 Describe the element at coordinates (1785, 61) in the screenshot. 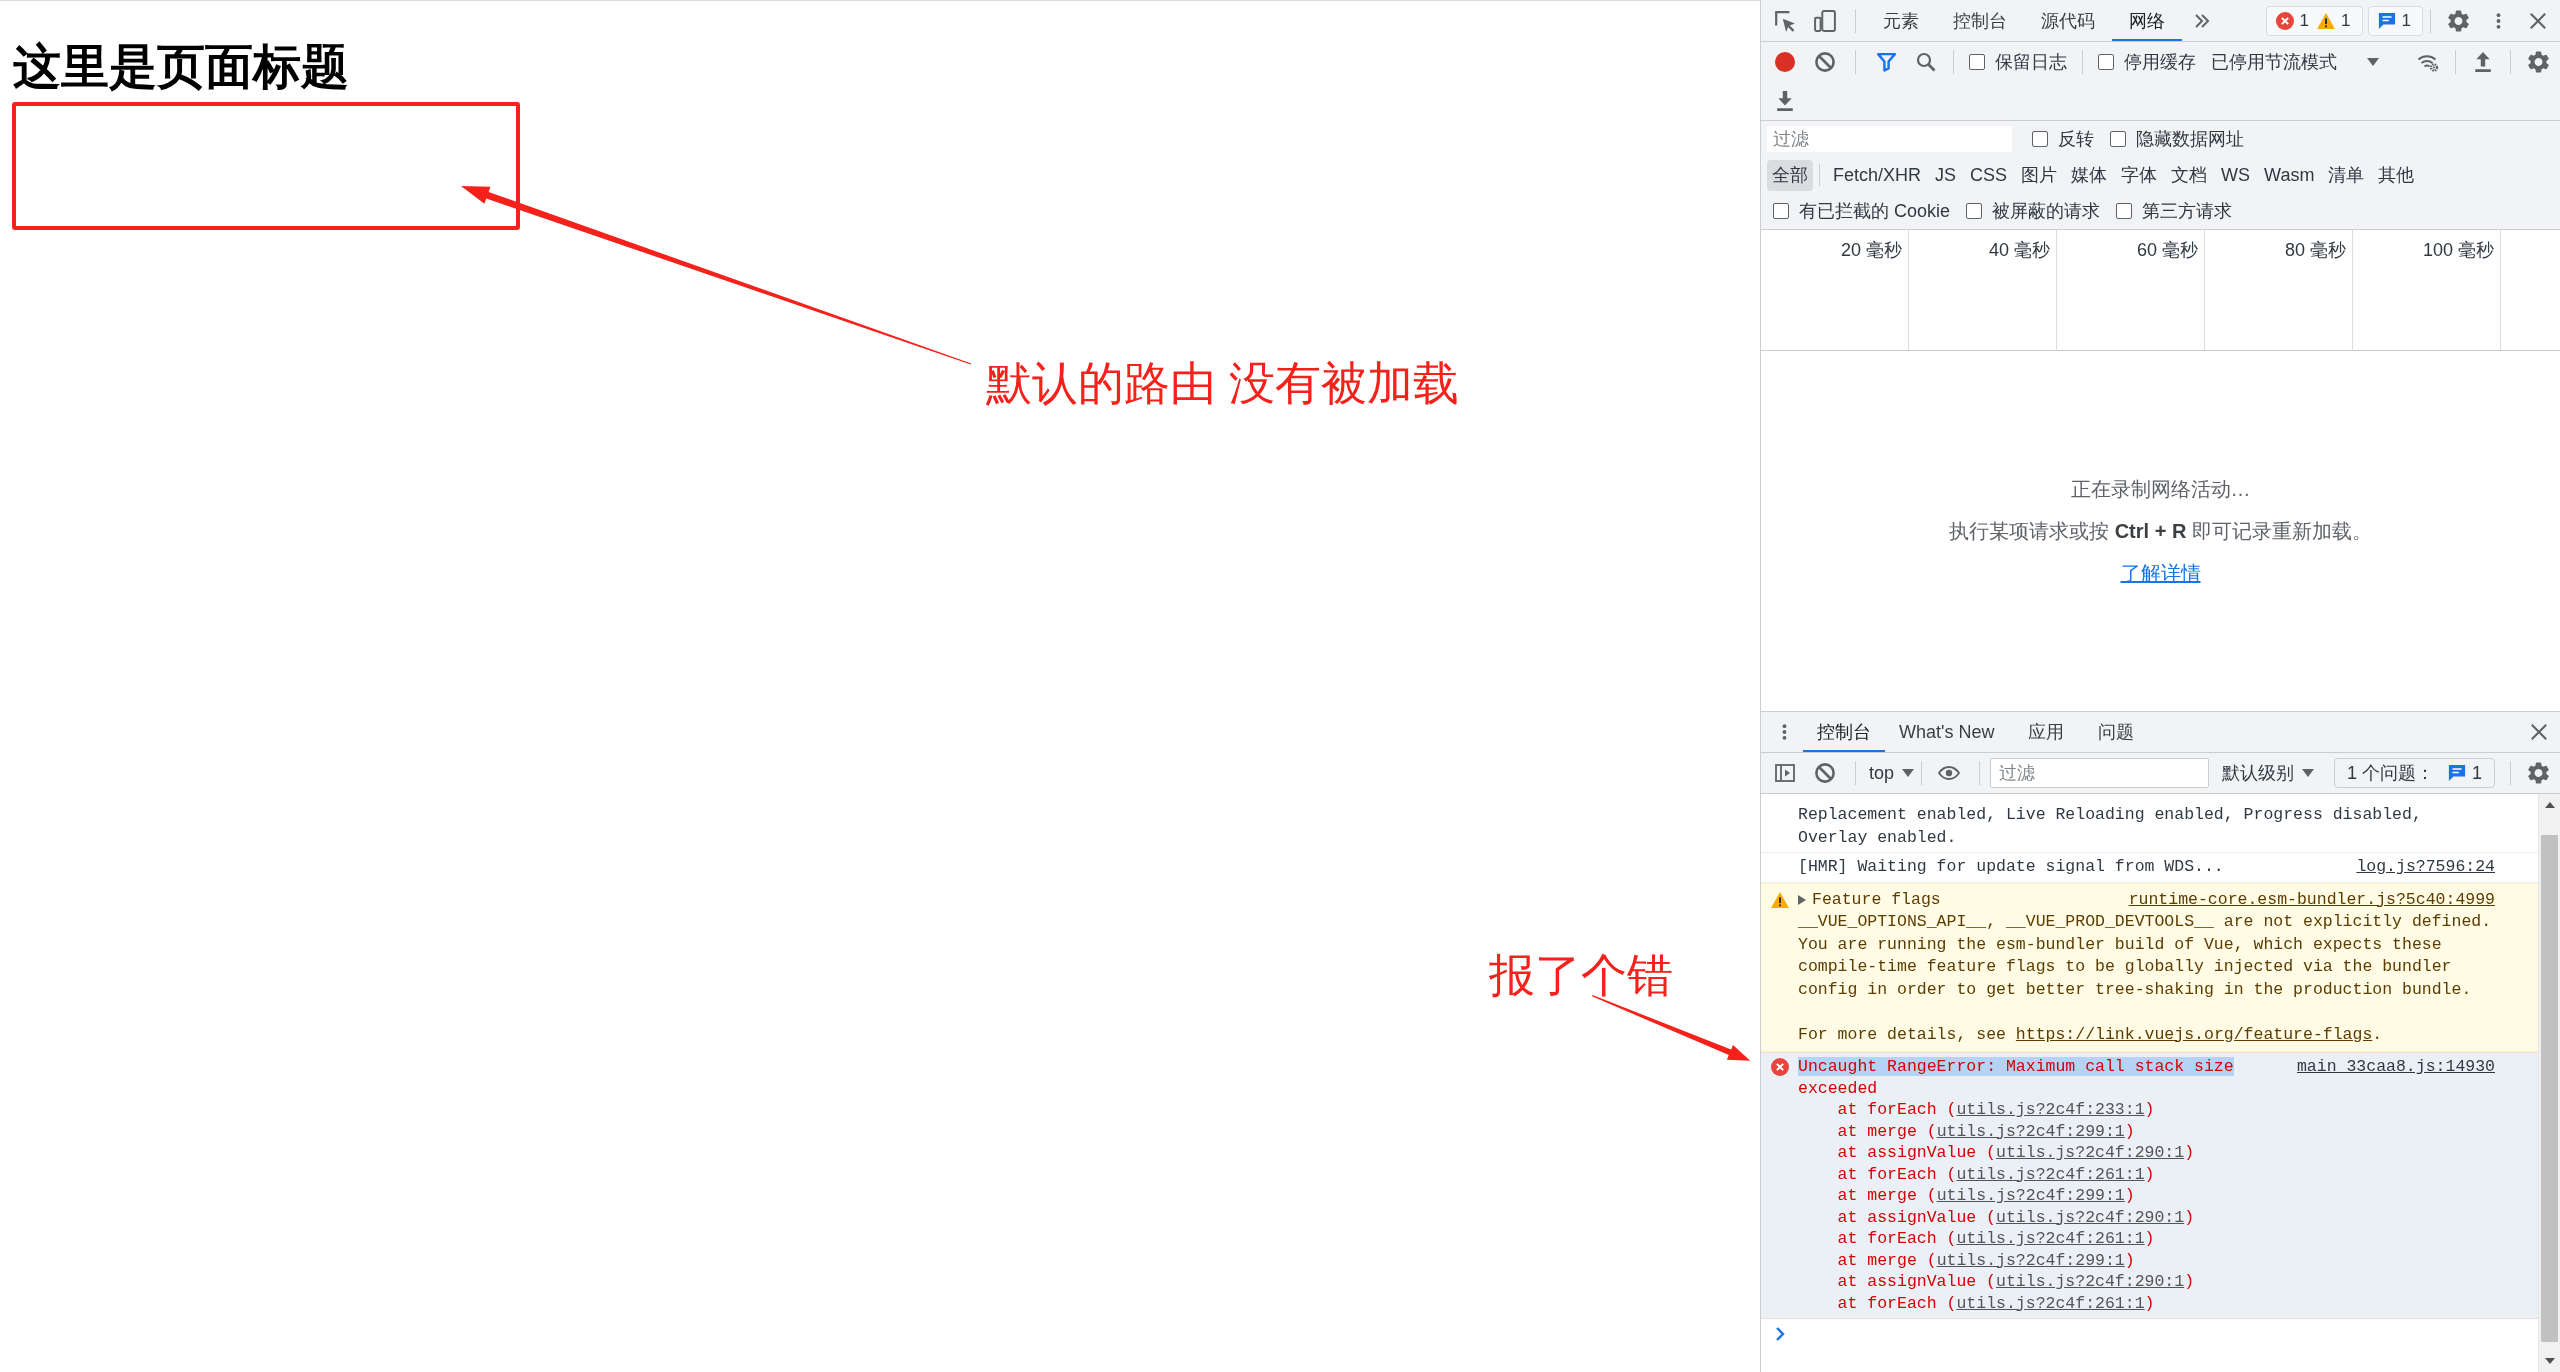

I see `record-icon` at that location.